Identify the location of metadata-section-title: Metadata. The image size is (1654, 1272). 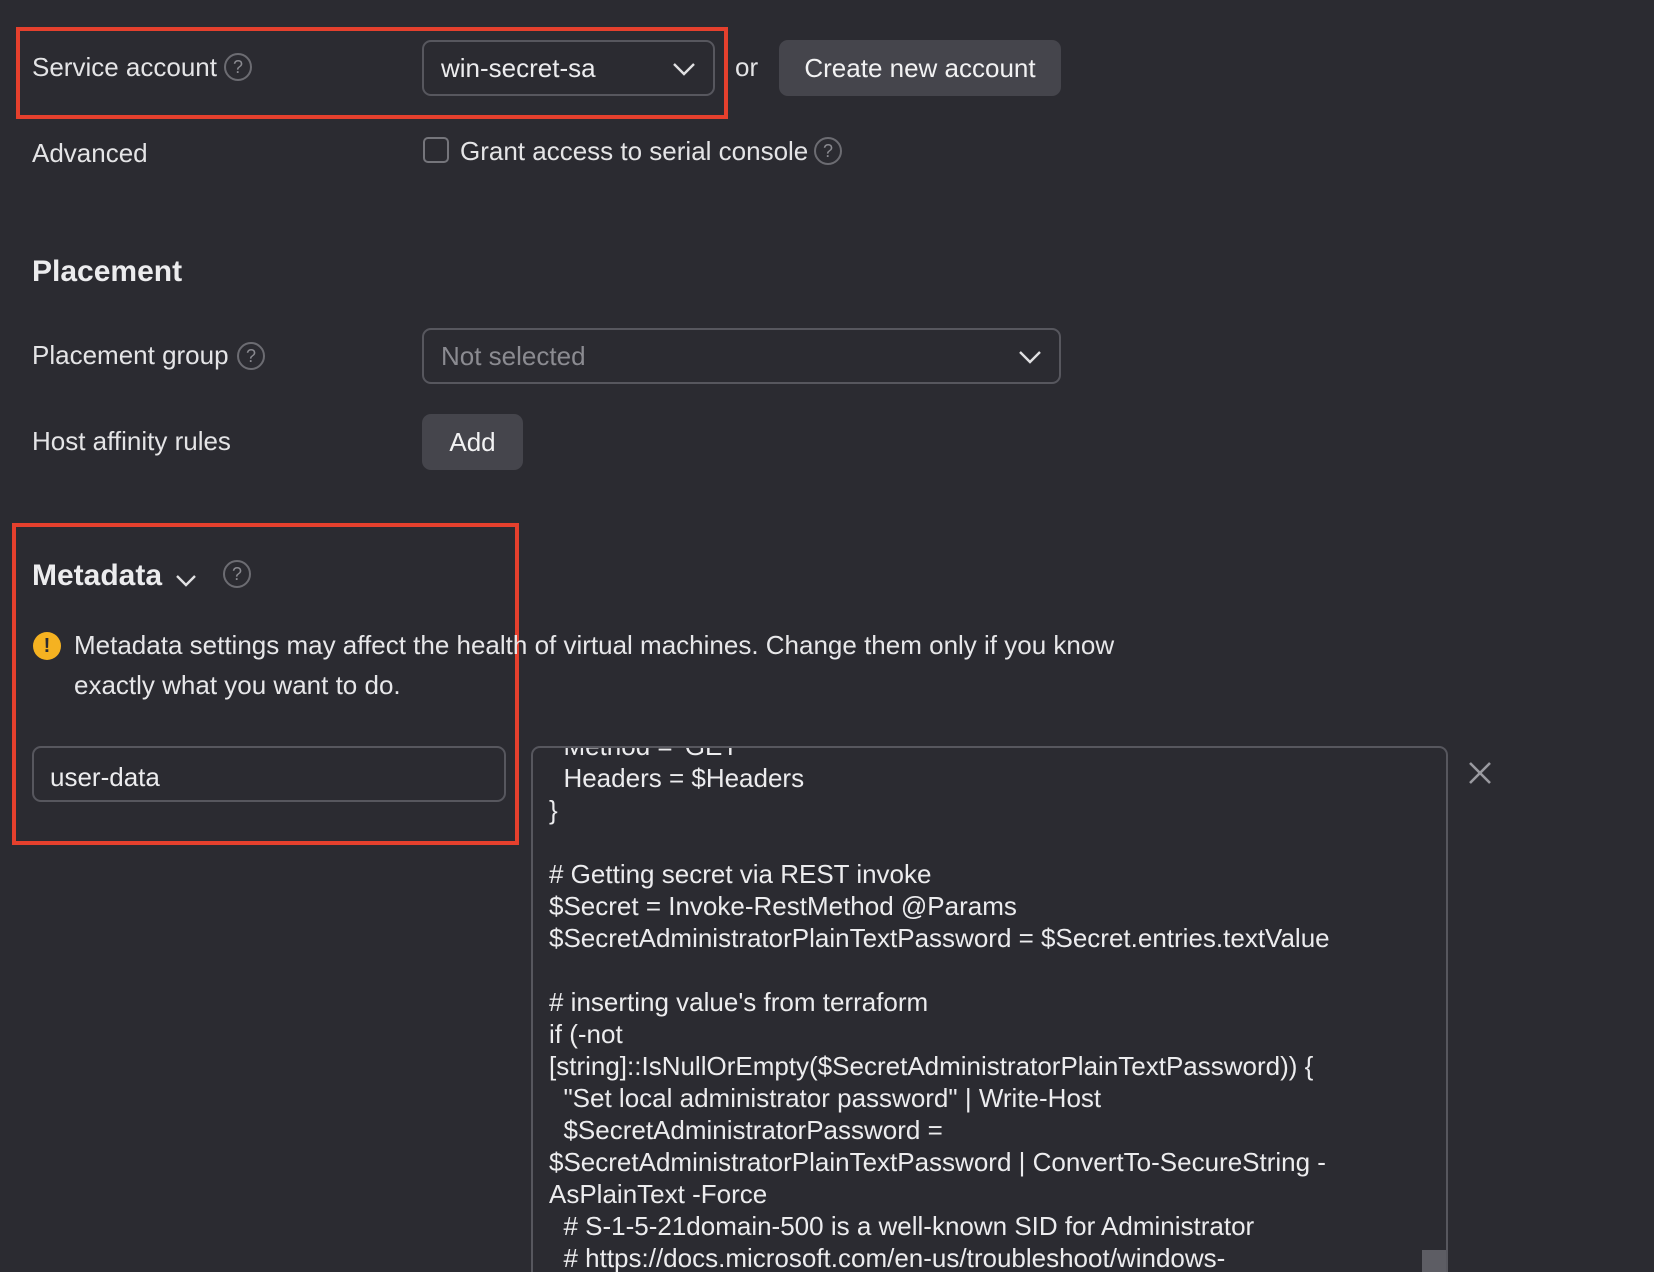
(97, 576).